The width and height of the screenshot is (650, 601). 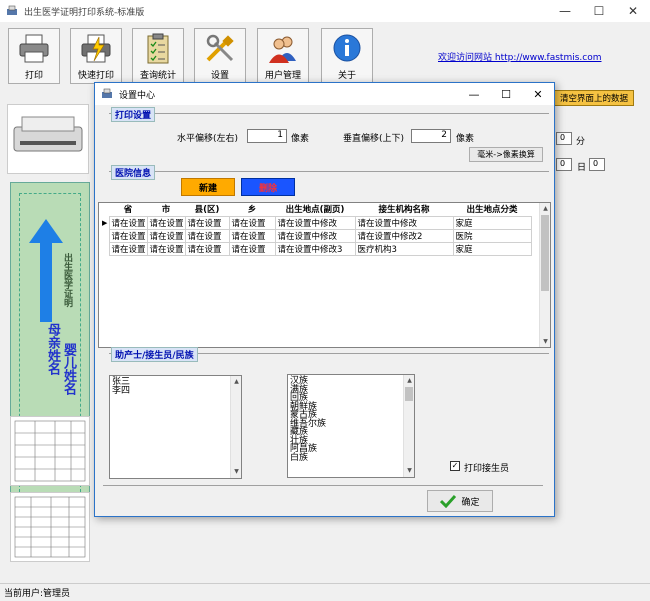 What do you see at coordinates (538, 94) in the screenshot?
I see `dialog-close-button: ✕` at bounding box center [538, 94].